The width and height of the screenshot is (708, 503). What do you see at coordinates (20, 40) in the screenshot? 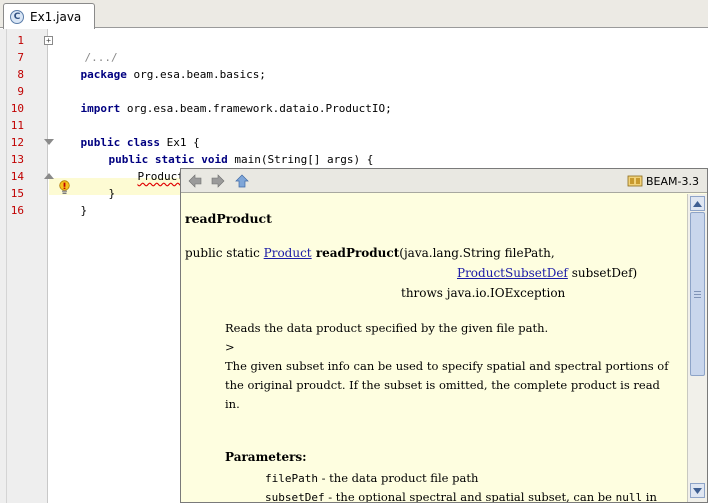
I see `line-number: 1` at bounding box center [20, 40].